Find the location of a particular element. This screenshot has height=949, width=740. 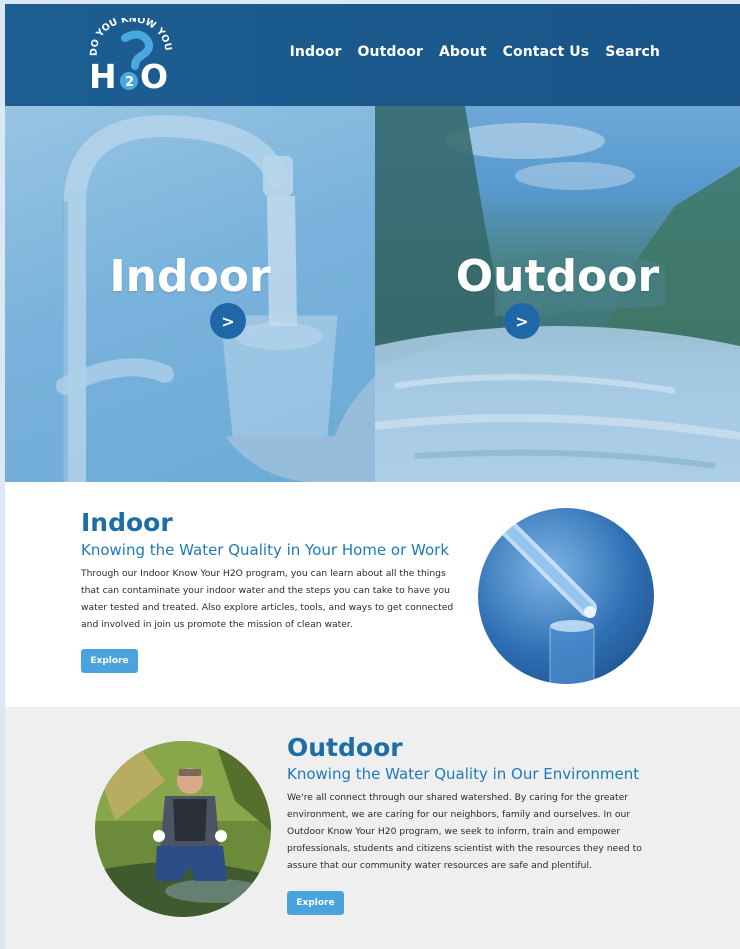

svg-text: H is located at coordinates (103, 75).